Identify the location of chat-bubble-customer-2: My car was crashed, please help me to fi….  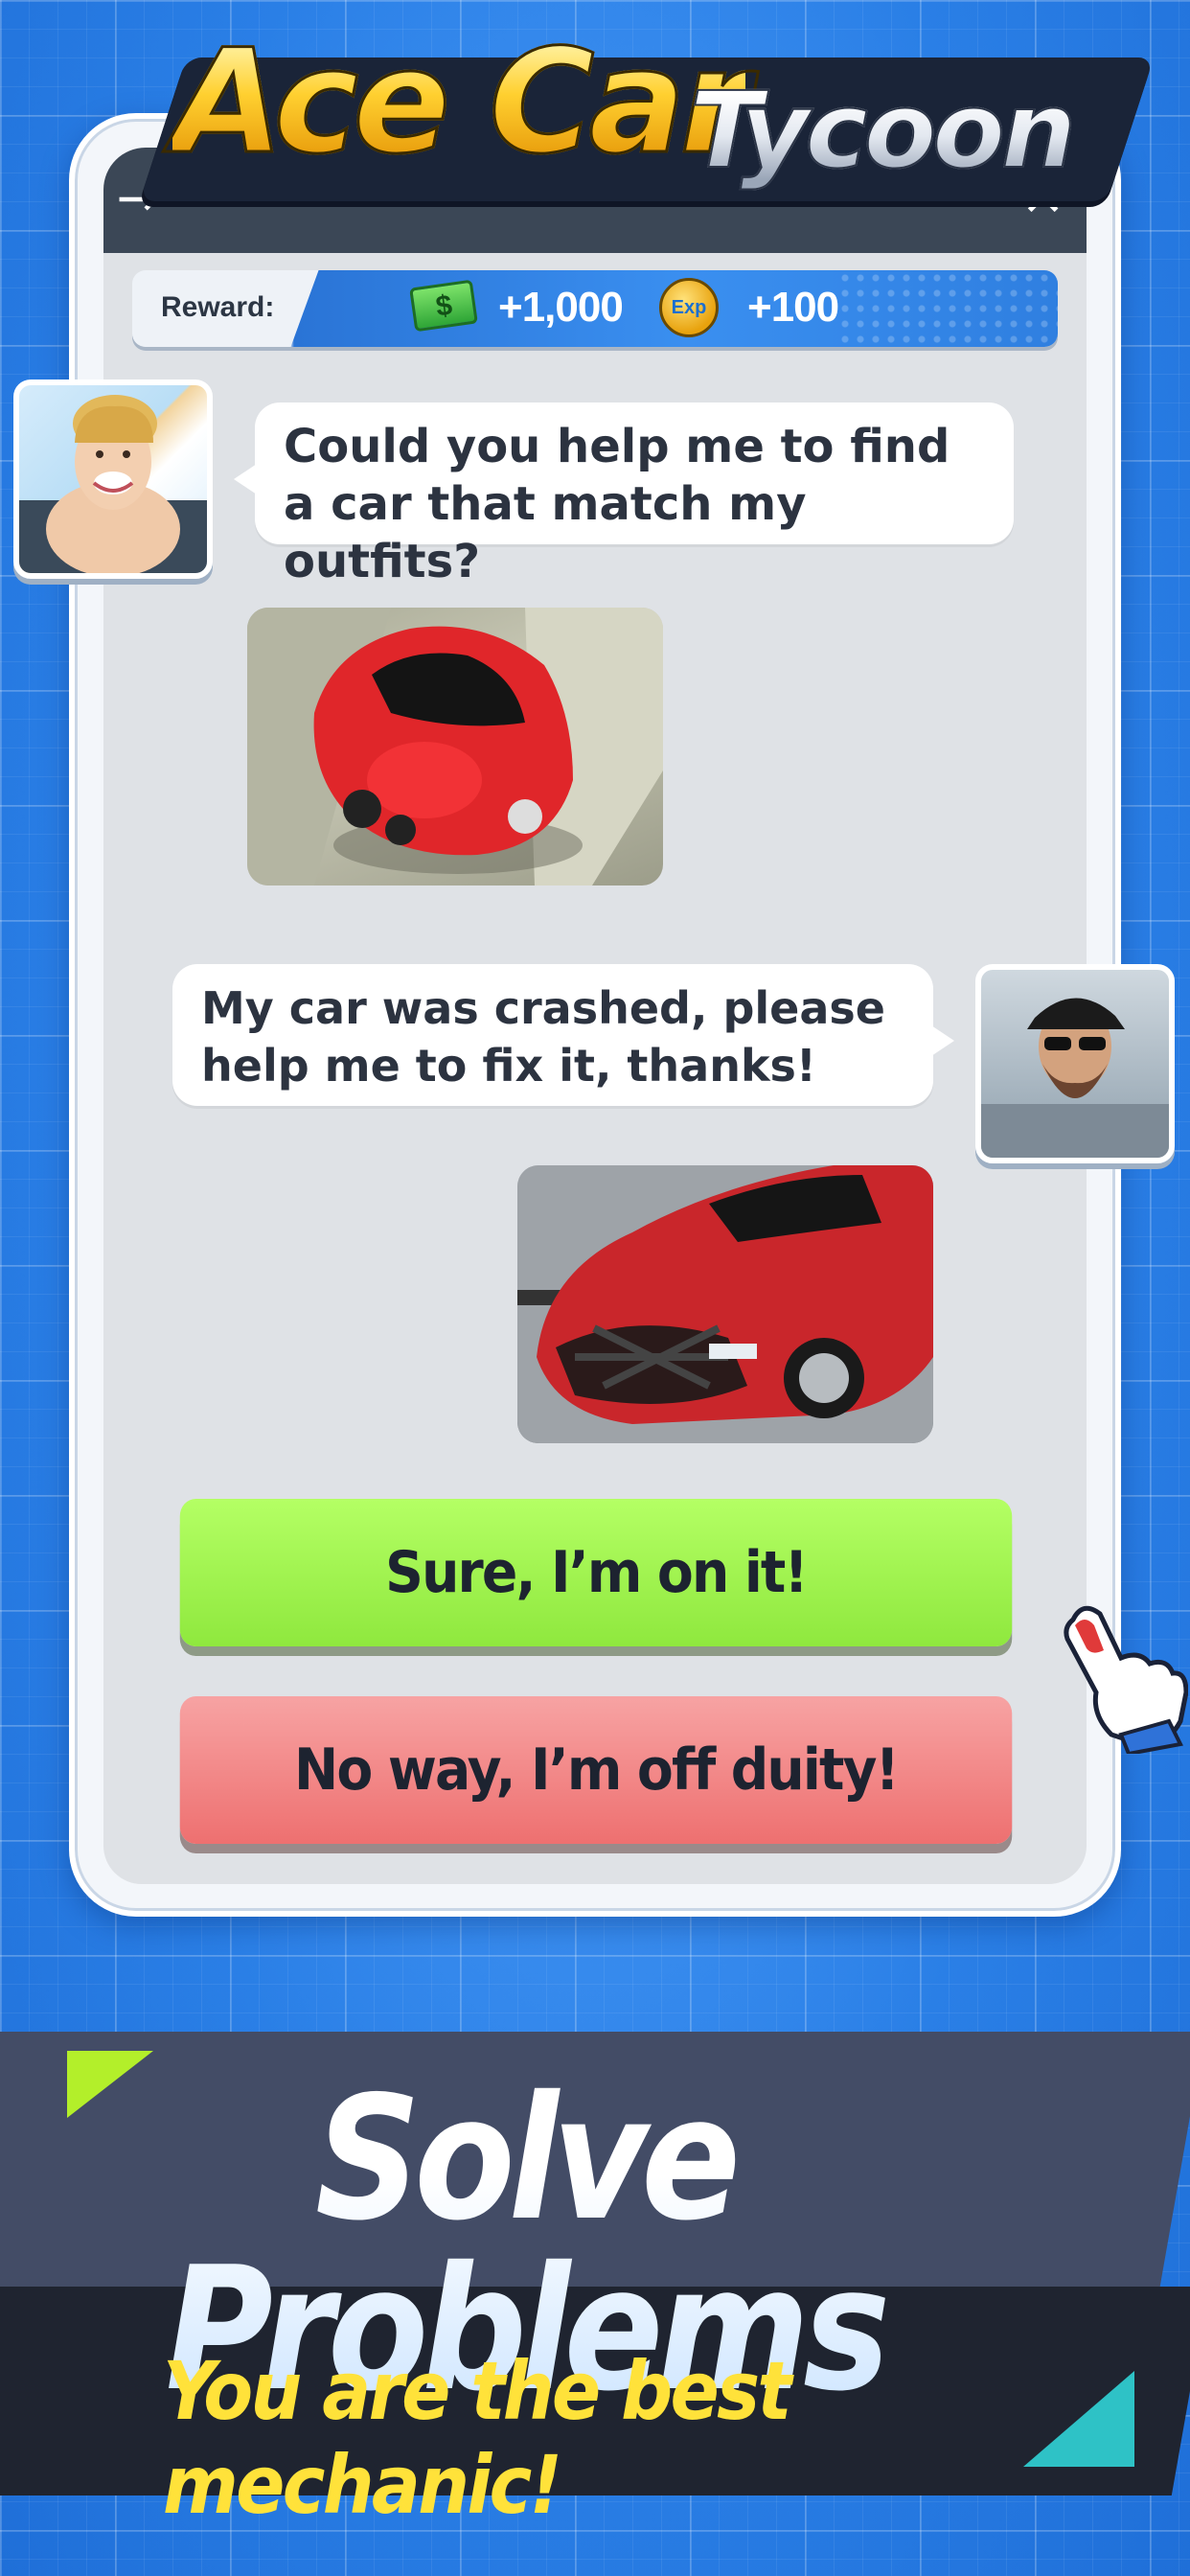
(563, 1035).